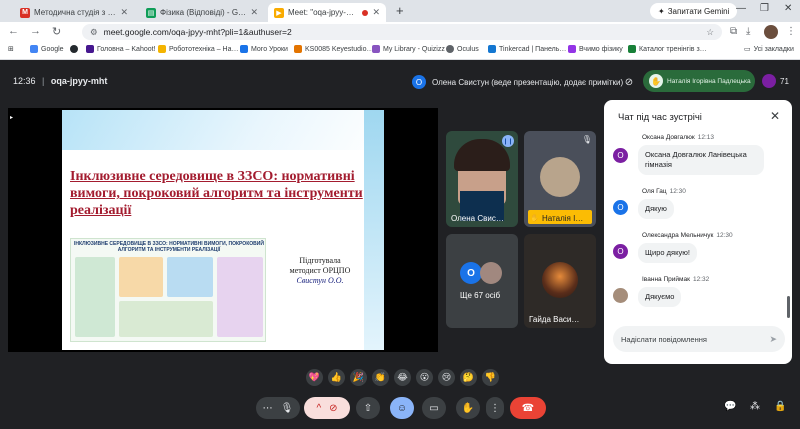 The image size is (800, 429). What do you see at coordinates (666, 279) in the screenshot?
I see `message-author: Івaнна Приймак` at bounding box center [666, 279].